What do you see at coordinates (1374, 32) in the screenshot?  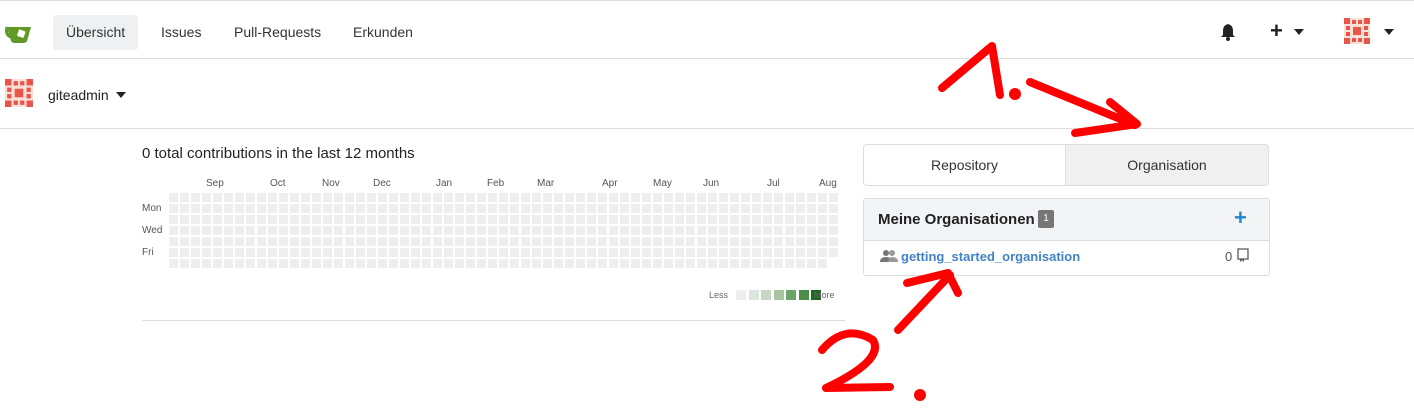 I see `user-avatar-menu` at bounding box center [1374, 32].